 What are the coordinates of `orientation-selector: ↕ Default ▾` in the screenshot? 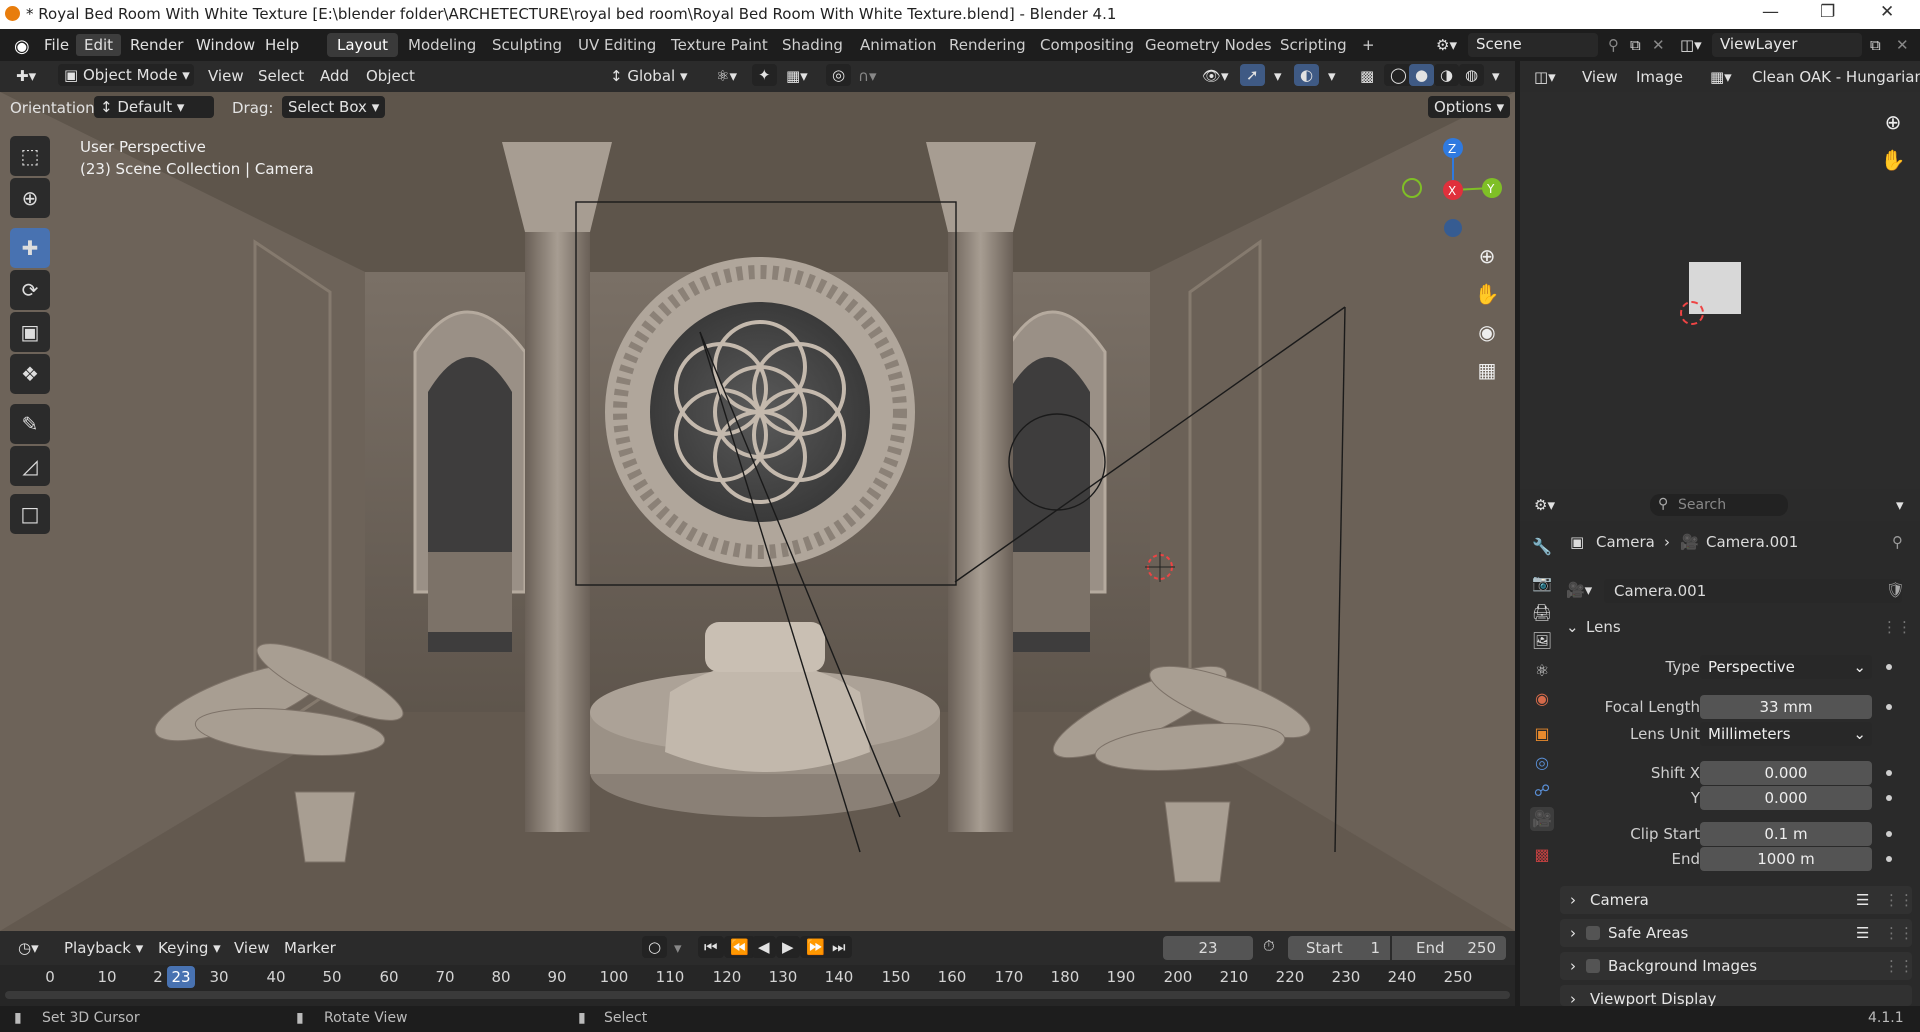 It's located at (154, 107).